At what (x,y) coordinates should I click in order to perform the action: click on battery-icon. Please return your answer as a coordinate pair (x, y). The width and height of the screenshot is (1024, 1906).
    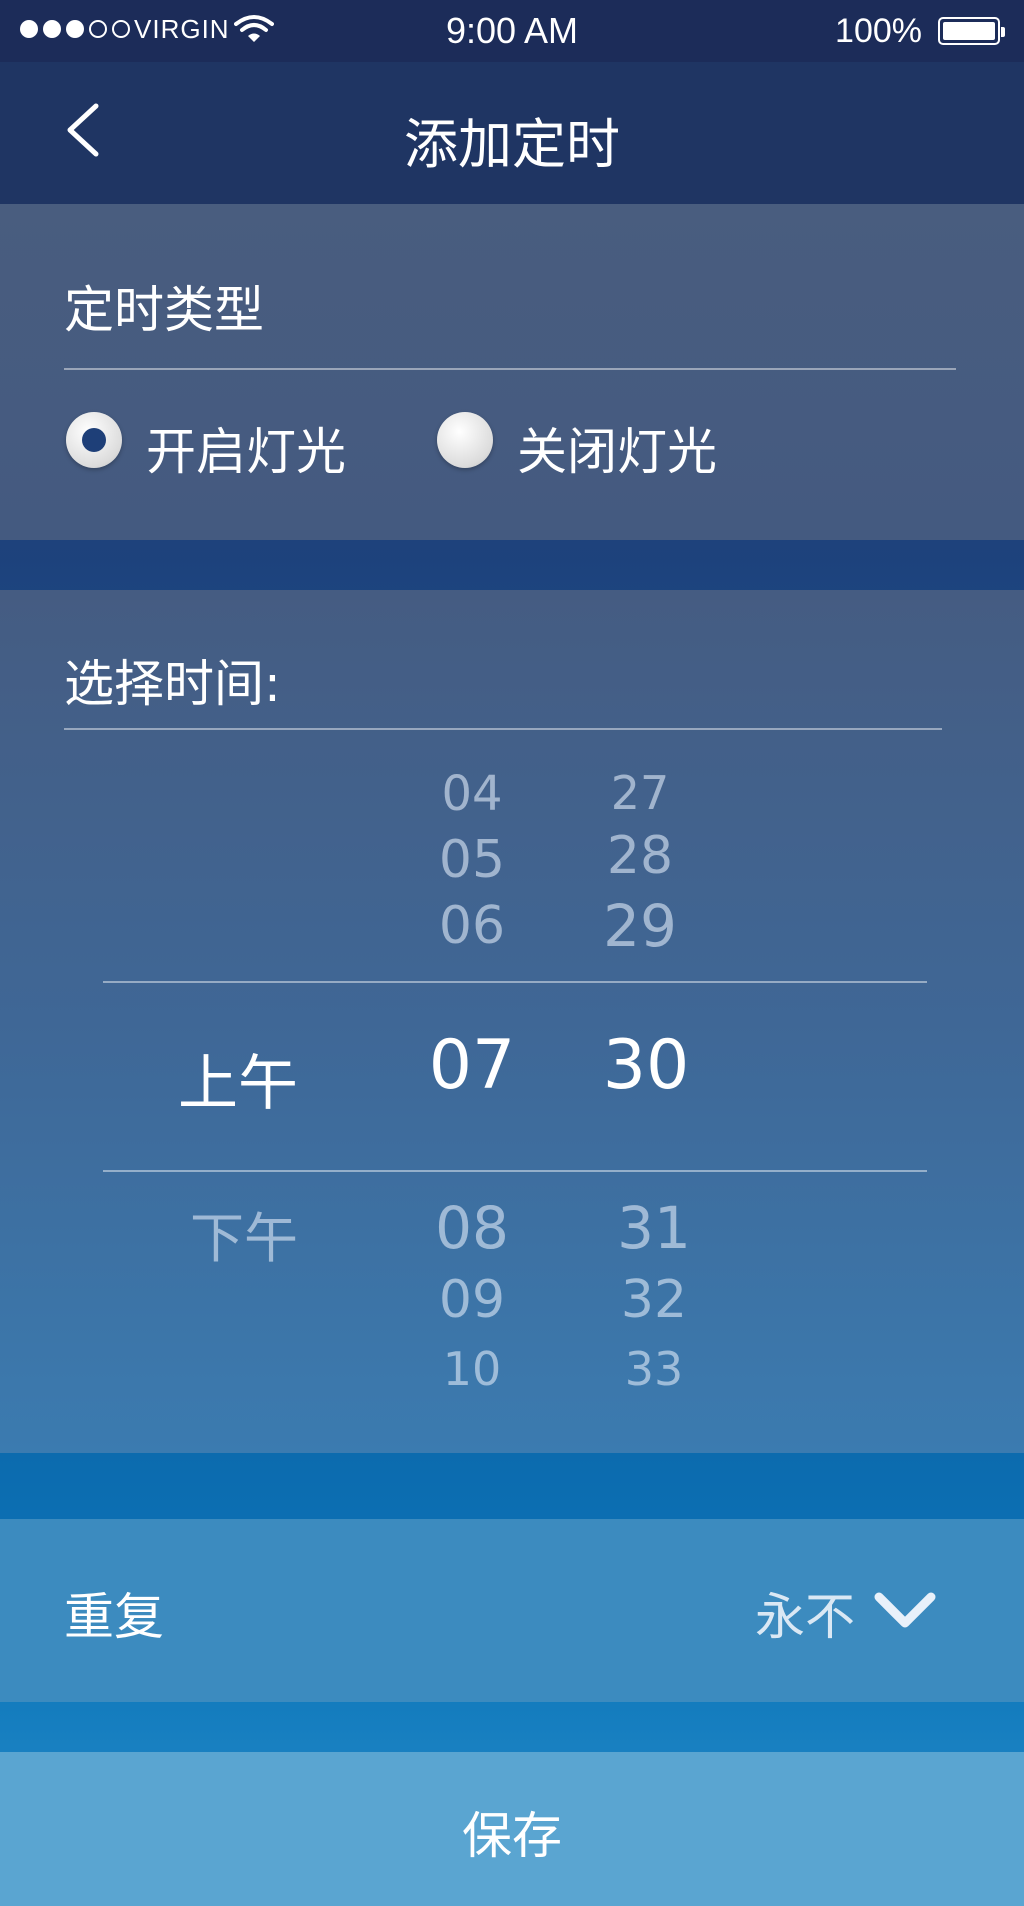
    Looking at the image, I should click on (971, 31).